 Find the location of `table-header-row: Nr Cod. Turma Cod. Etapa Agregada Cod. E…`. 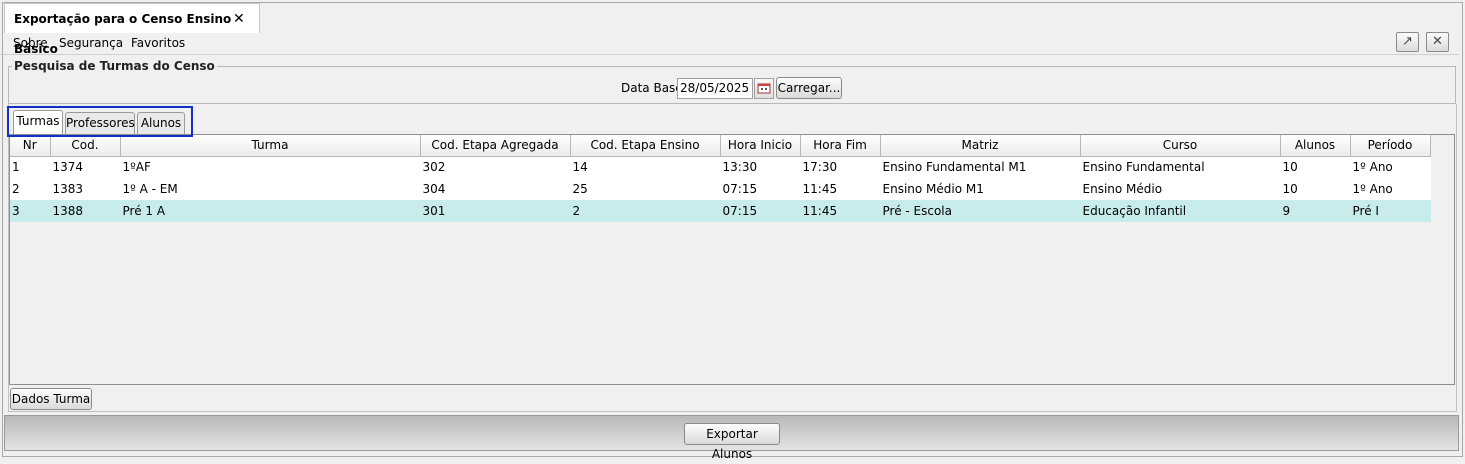

table-header-row: Nr Cod. Turma Cod. Etapa Agregada Cod. E… is located at coordinates (720, 146).